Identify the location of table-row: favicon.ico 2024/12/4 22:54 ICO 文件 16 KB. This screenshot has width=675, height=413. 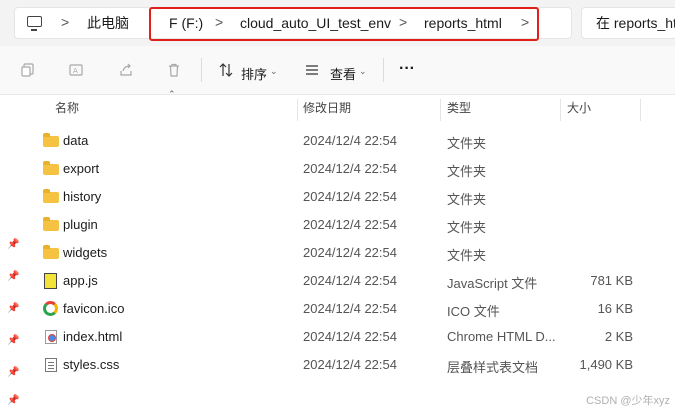
(349, 309).